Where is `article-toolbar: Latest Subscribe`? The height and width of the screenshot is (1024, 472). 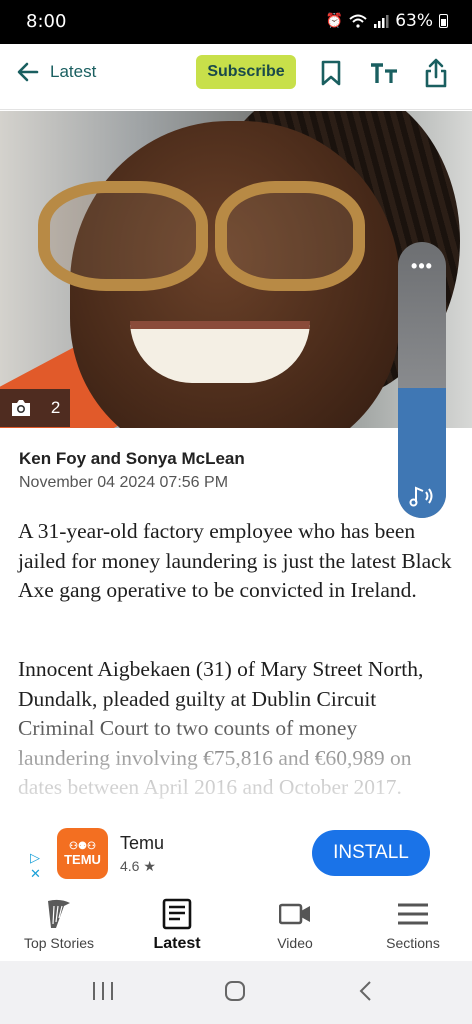
article-toolbar: Latest Subscribe is located at coordinates (236, 77).